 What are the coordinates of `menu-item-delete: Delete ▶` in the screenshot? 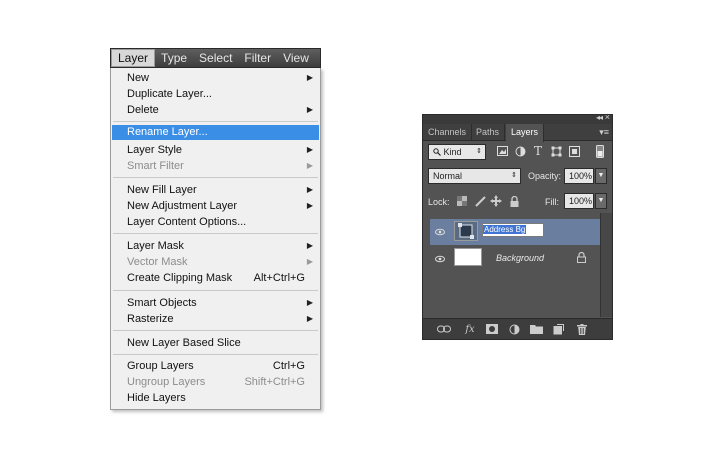 It's located at (215, 110).